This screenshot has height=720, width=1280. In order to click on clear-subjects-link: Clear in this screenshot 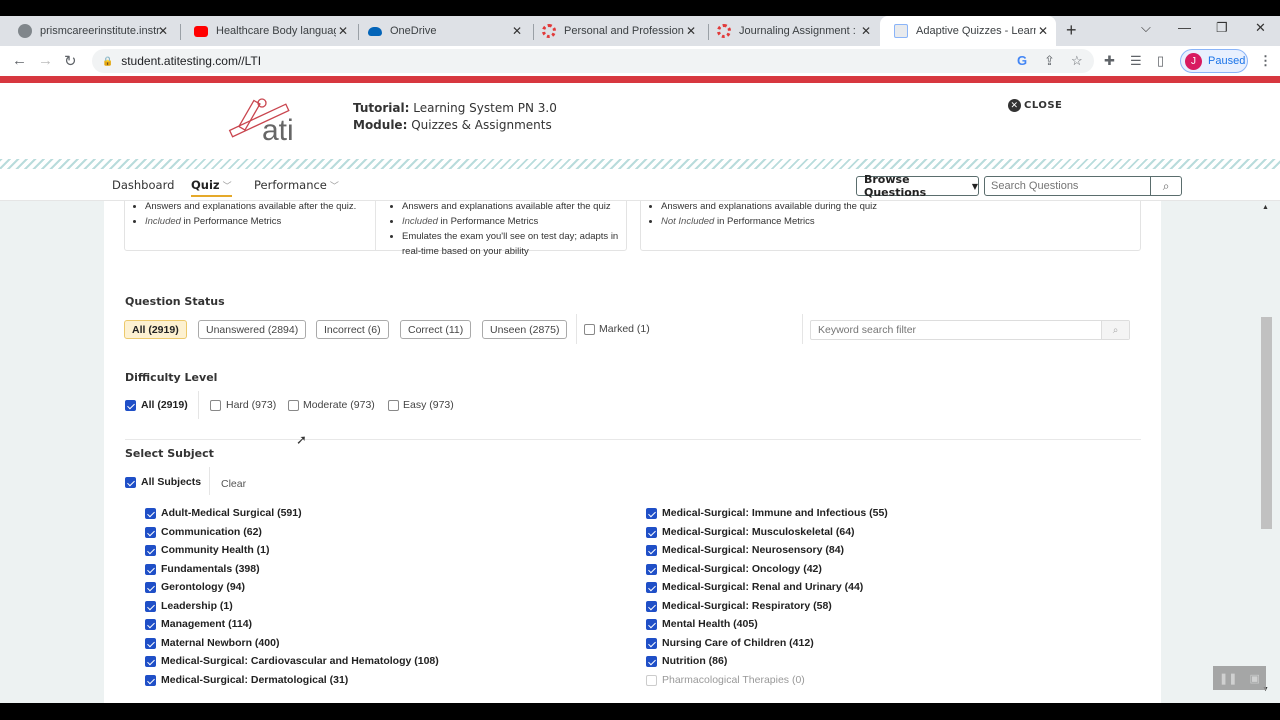, I will do `click(233, 484)`.